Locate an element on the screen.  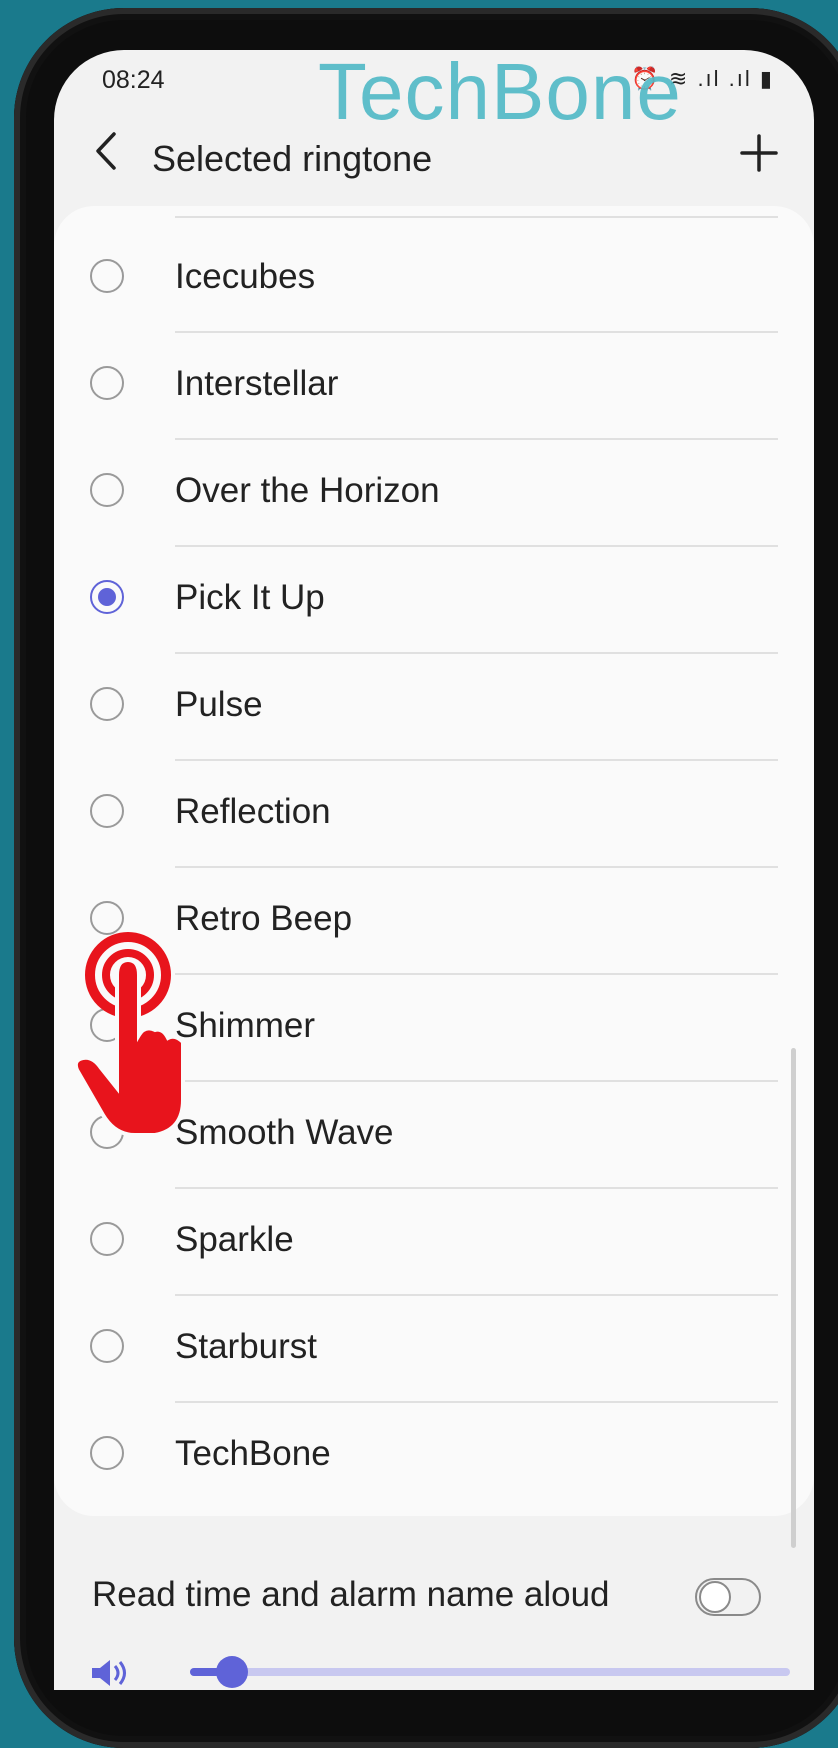
page-title: Selected ringtone is located at coordinates (292, 158).